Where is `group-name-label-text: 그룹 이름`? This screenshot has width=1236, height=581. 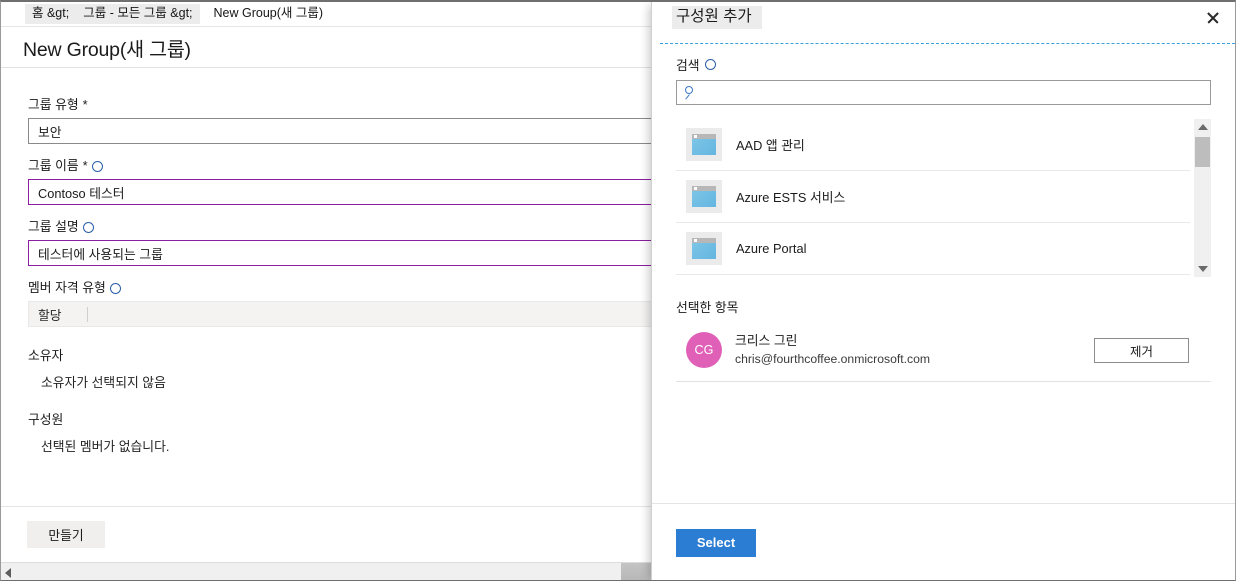 group-name-label-text: 그룹 이름 is located at coordinates (53, 165).